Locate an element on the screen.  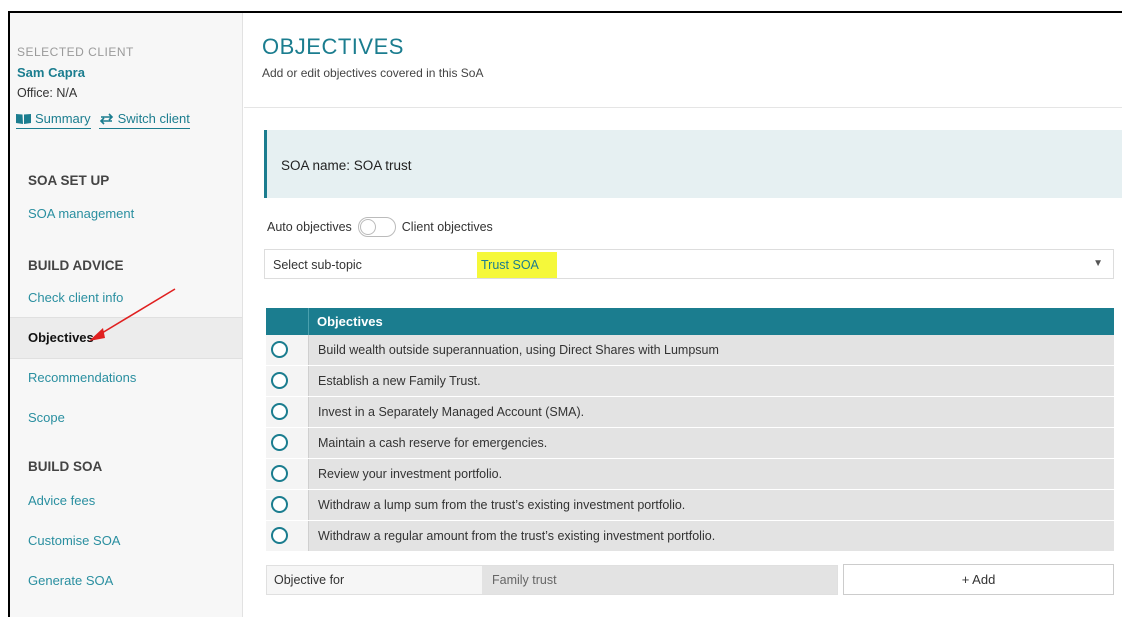
objective-for-value: Family trust is located at coordinates (659, 580).